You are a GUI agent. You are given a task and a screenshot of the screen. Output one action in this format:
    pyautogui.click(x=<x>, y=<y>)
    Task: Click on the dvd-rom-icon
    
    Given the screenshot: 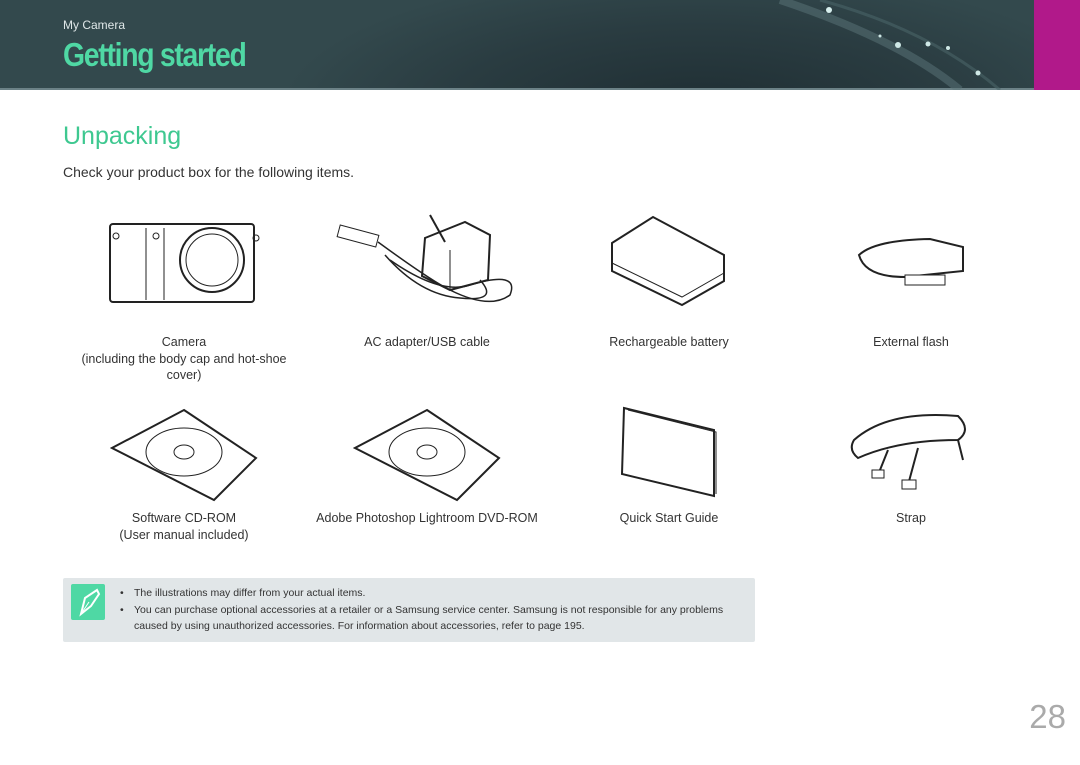 What is the action you would take?
    pyautogui.click(x=427, y=455)
    